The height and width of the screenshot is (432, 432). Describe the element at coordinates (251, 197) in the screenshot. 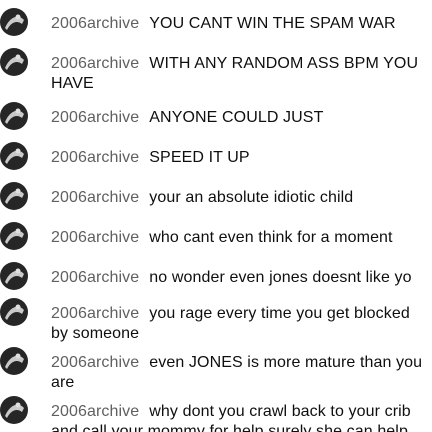

I see `message-text: your an absolute idiotic child` at that location.